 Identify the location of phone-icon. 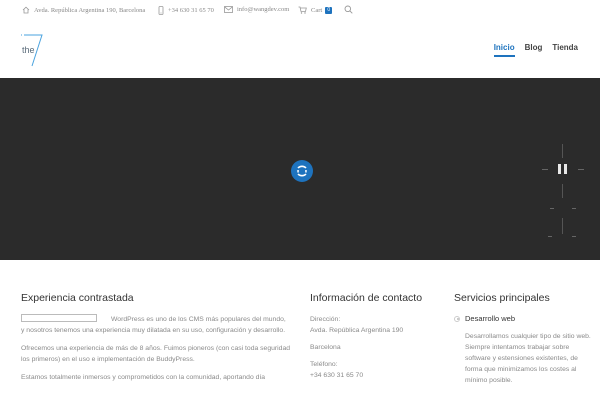
(161, 10).